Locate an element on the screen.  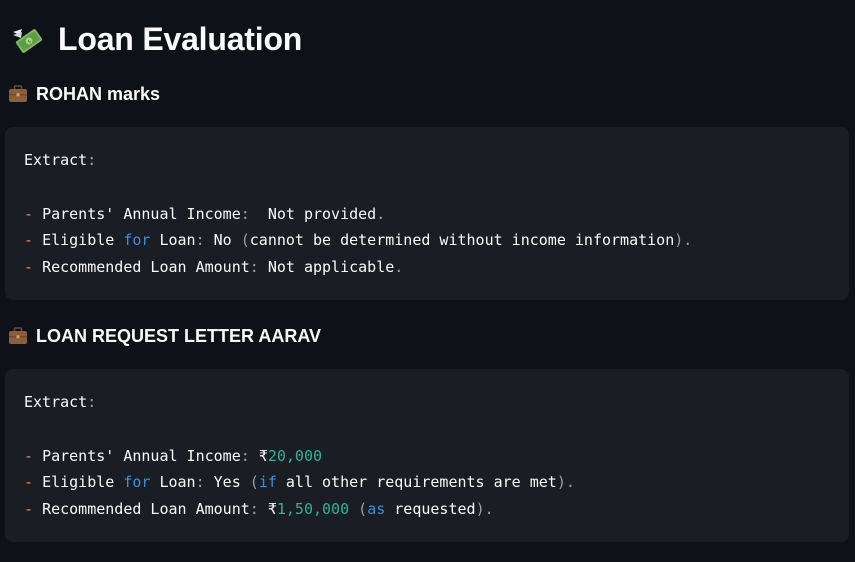
section-heading-text: ROHAN marks is located at coordinates (98, 93).